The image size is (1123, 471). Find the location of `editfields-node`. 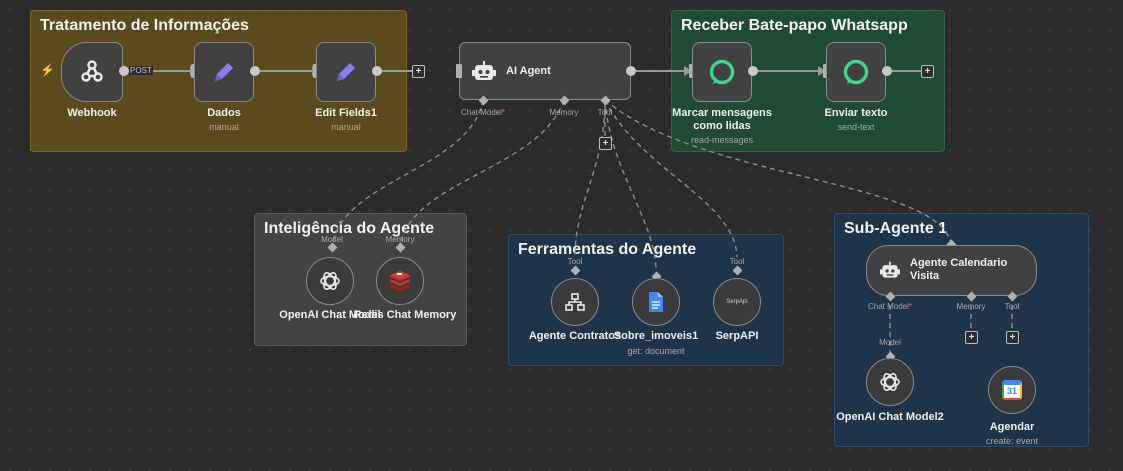

editfields-node is located at coordinates (346, 72).